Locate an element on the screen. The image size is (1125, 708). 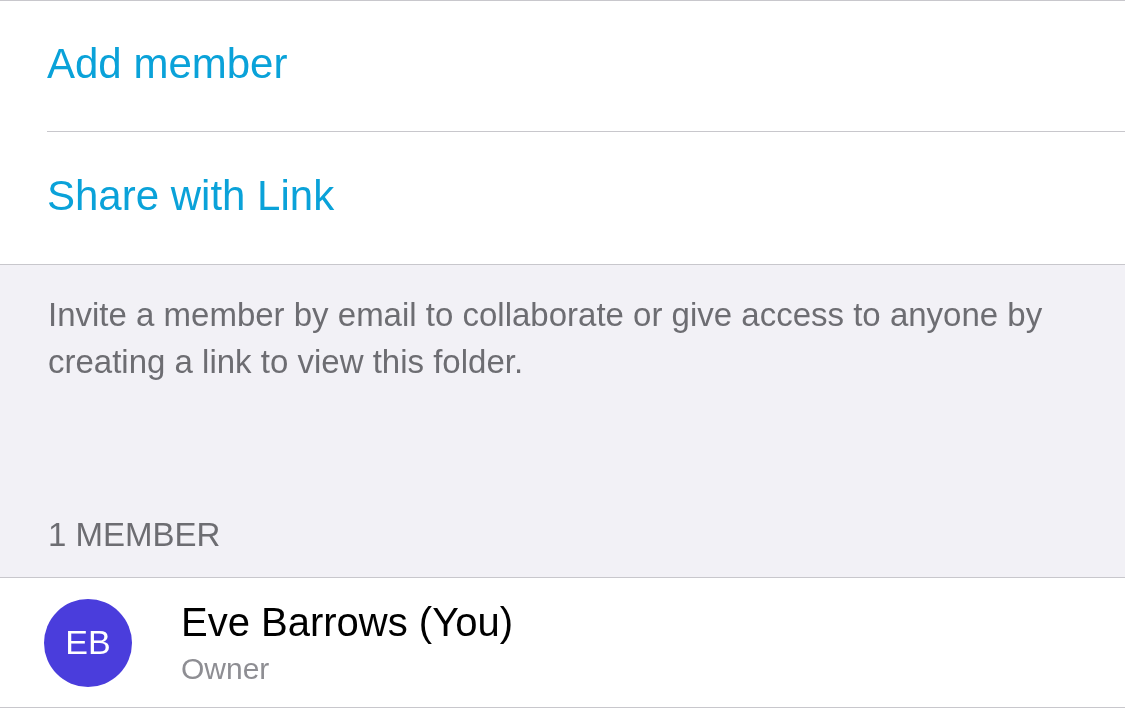
member-name: Eve Barrows (You) is located at coordinates (347, 621).